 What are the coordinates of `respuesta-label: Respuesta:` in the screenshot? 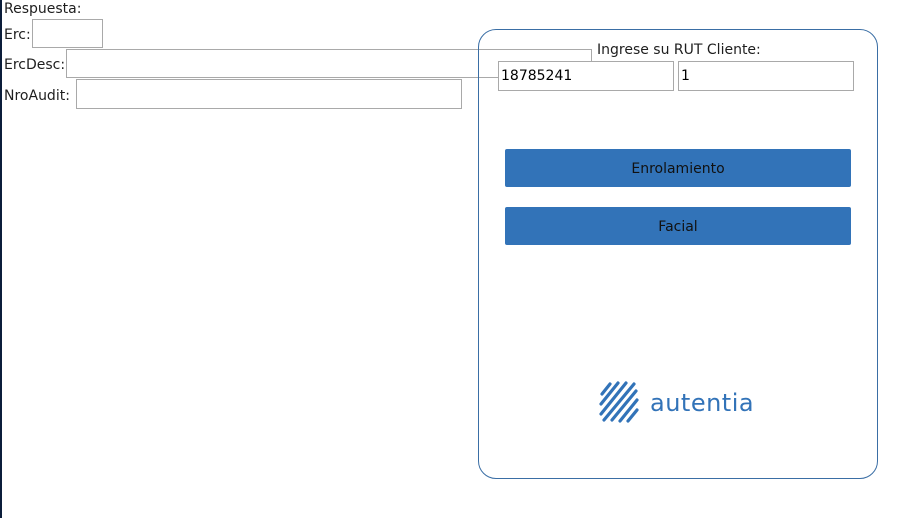 It's located at (43, 9).